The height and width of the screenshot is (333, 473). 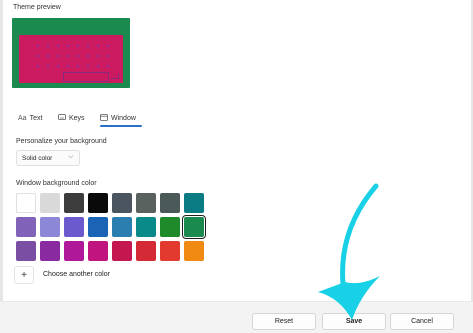 I want to click on tab-keys: Keys, so click(x=74, y=118).